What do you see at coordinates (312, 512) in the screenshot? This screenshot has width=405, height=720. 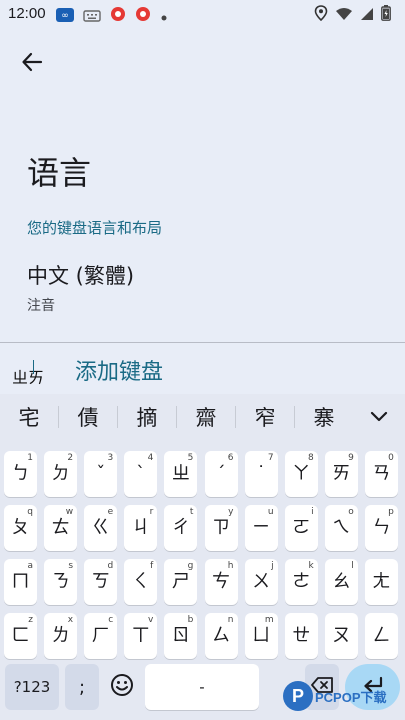 I see `key-hint: i` at bounding box center [312, 512].